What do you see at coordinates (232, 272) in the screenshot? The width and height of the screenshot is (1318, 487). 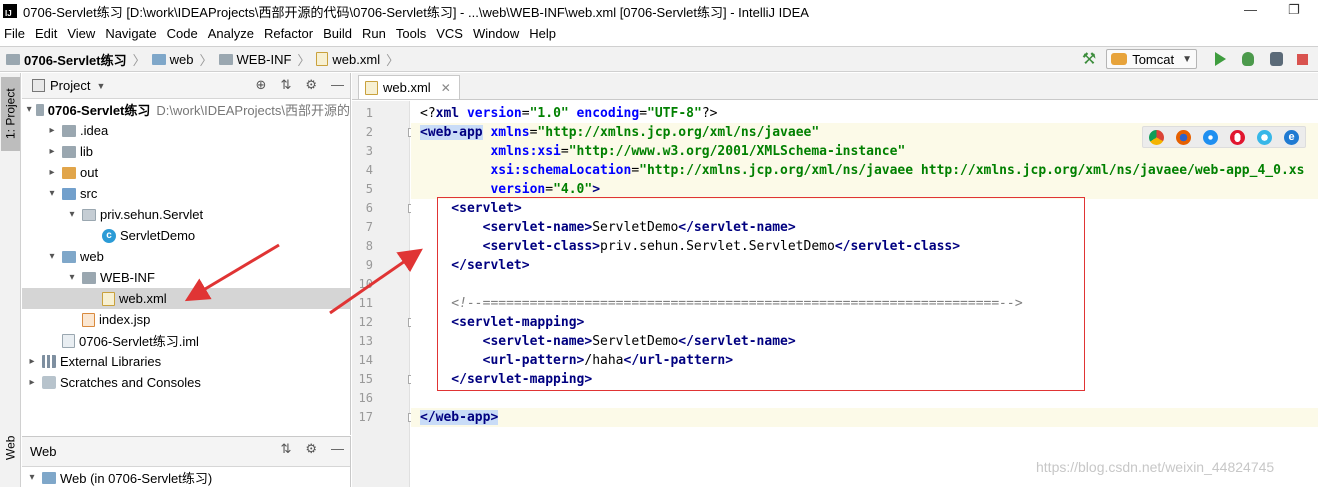 I see `arrow-to-web-xml` at bounding box center [232, 272].